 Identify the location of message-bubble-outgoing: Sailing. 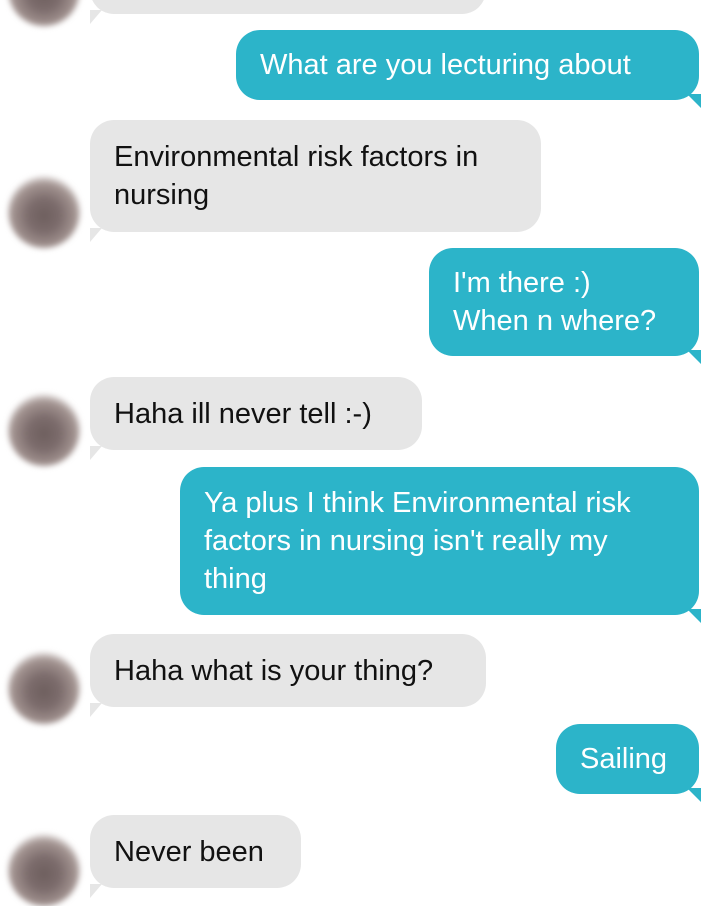
(627, 759).